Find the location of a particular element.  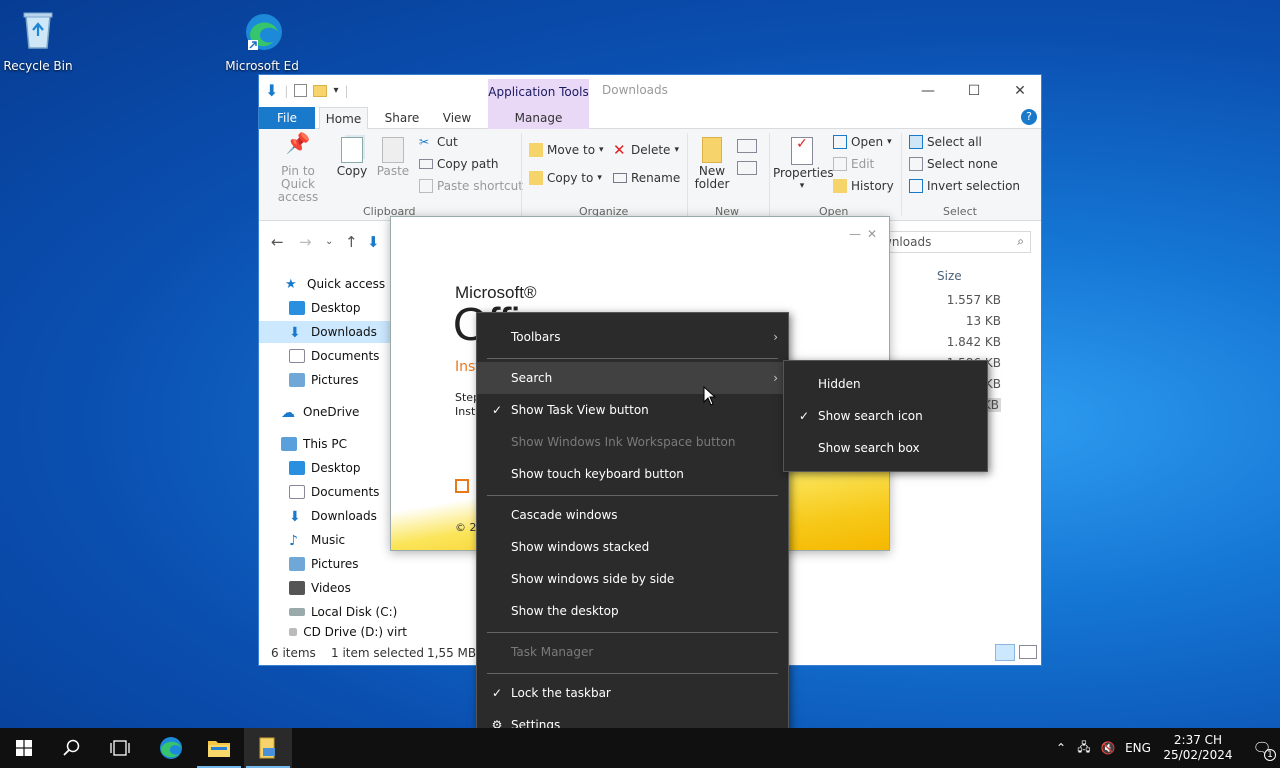

submenu-item-hidden: Hidden is located at coordinates (885, 384).